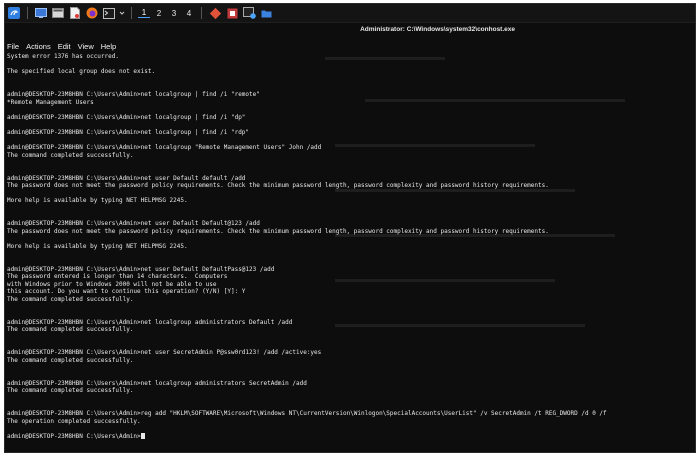 The width and height of the screenshot is (700, 456). What do you see at coordinates (38, 46) in the screenshot?
I see `menu-actions: Actions` at bounding box center [38, 46].